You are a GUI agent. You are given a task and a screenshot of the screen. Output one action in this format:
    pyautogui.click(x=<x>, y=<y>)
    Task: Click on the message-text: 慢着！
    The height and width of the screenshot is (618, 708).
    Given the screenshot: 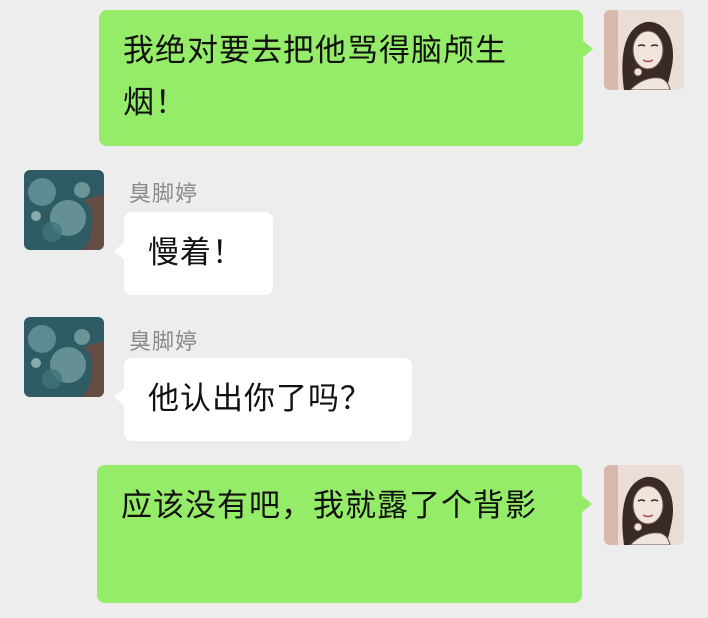 What is the action you would take?
    pyautogui.click(x=196, y=253)
    